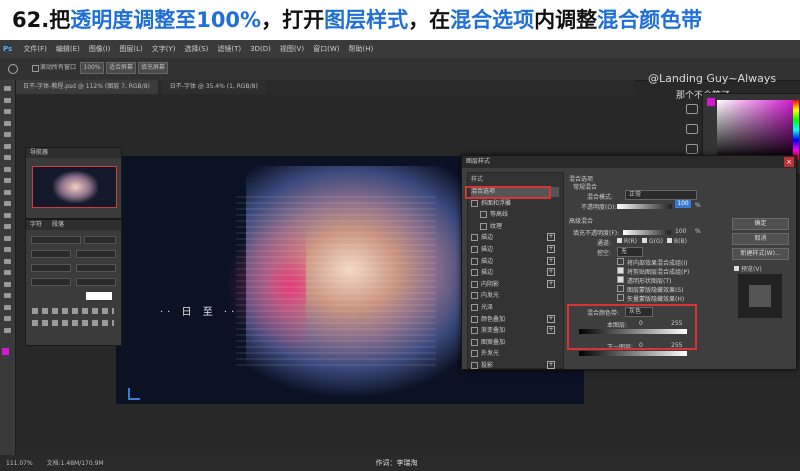 This screenshot has height=471, width=800. What do you see at coordinates (760, 239) in the screenshot?
I see `cancel-button: 取消` at bounding box center [760, 239].